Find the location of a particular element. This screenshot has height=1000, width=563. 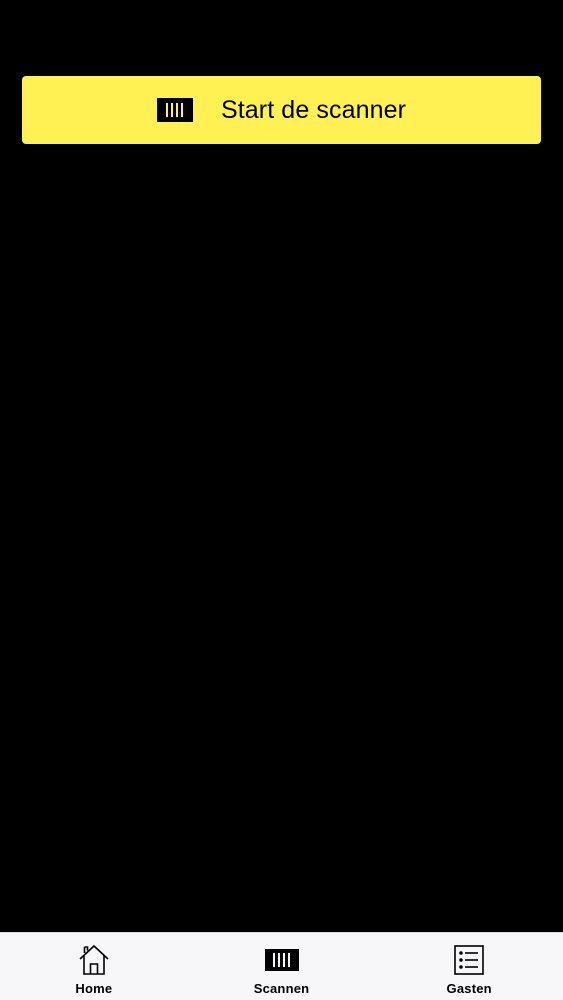

bottom-tab-bar: Home Scannen Gasten is located at coordinates (281, 966).